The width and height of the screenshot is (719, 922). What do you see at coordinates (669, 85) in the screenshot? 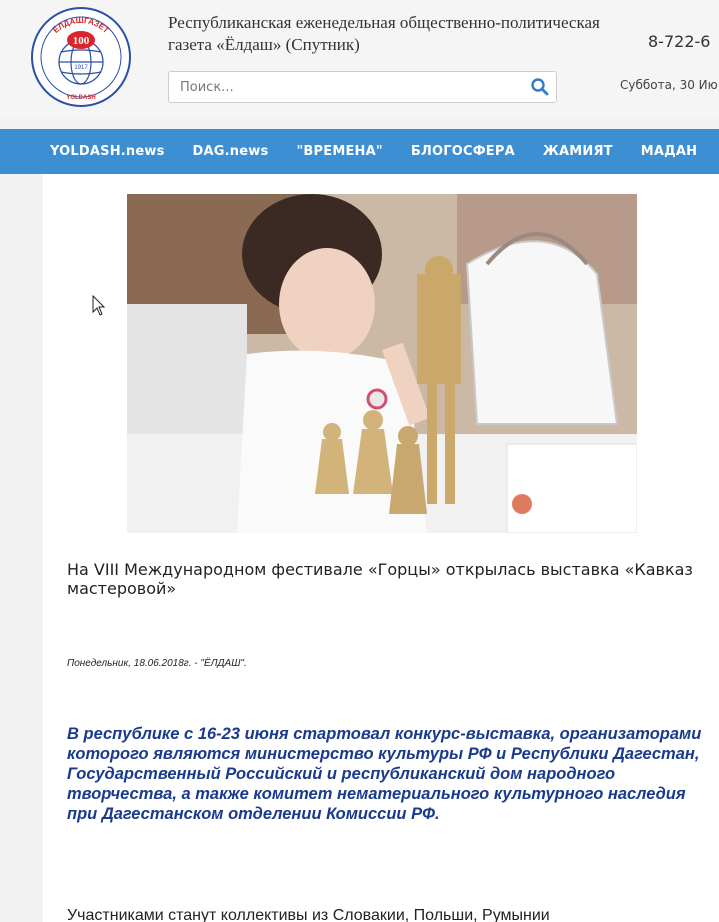
I see `current-date: Суббота, 30 Ию` at bounding box center [669, 85].